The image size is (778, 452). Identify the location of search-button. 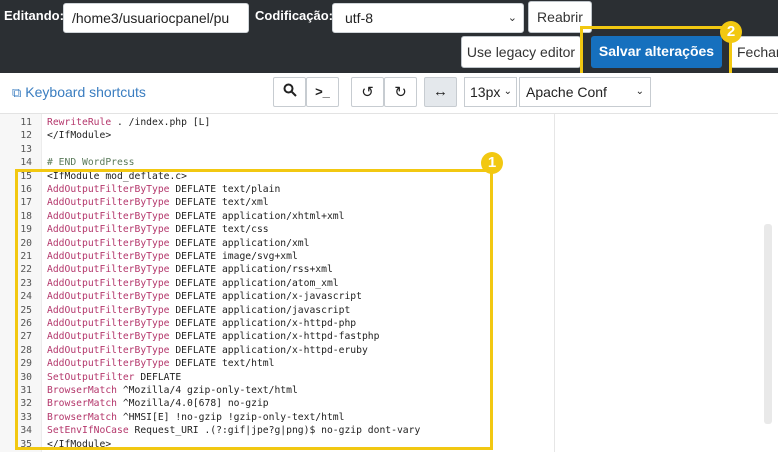
(289, 92).